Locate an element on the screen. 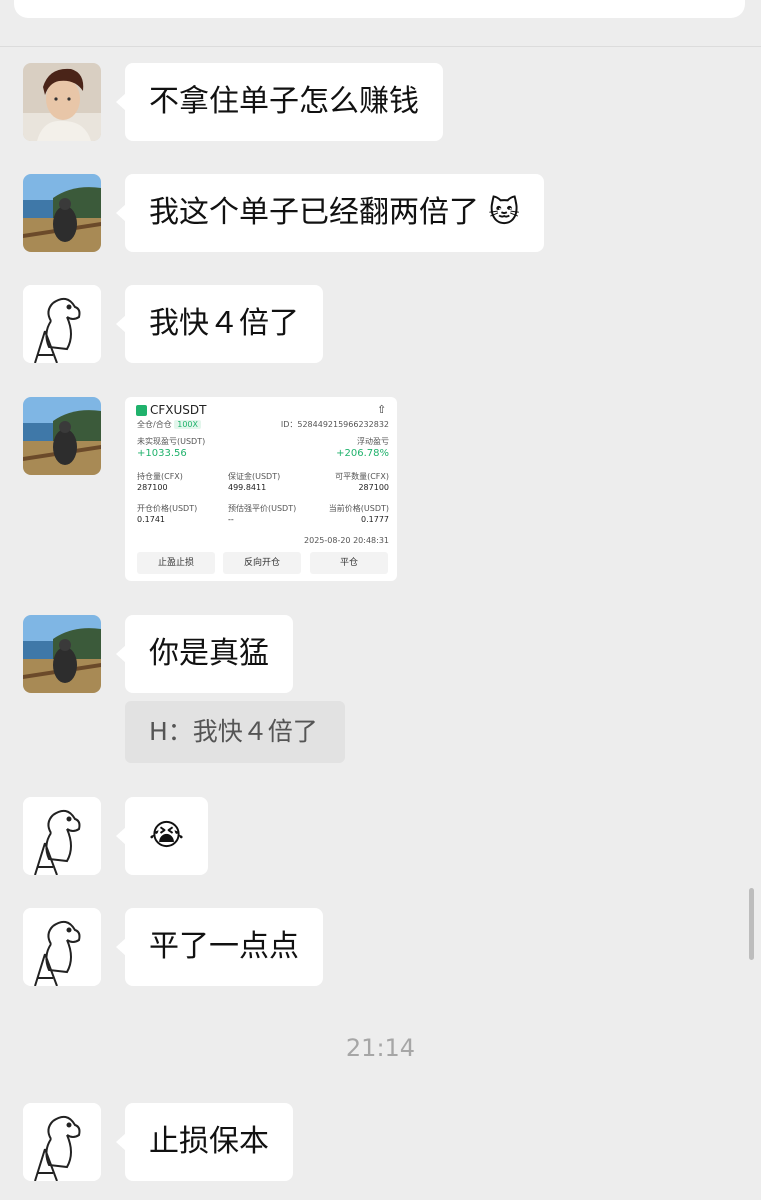 Image resolution: width=761 pixels, height=1200 pixels. message-bubble: 我这个单子已经翻两倍了 🐱 is located at coordinates (330, 213).